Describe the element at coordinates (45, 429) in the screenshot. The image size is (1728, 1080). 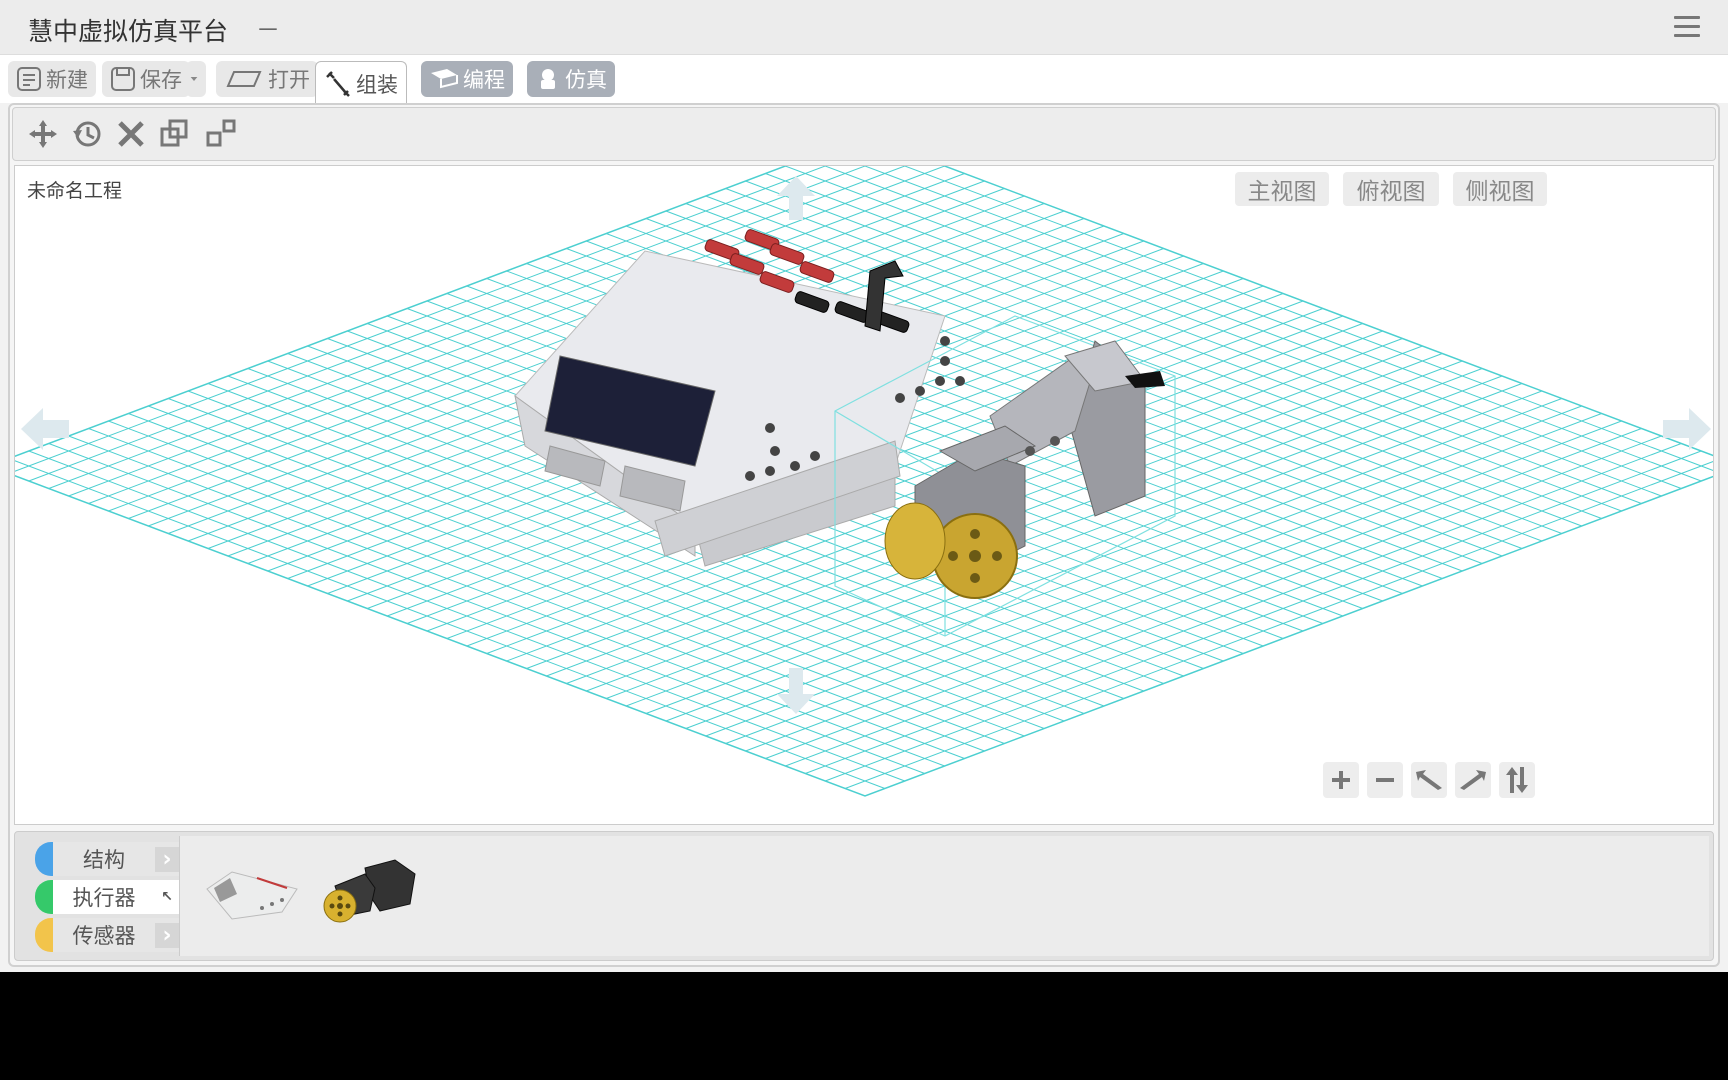
I see `arrow-left-icon` at that location.